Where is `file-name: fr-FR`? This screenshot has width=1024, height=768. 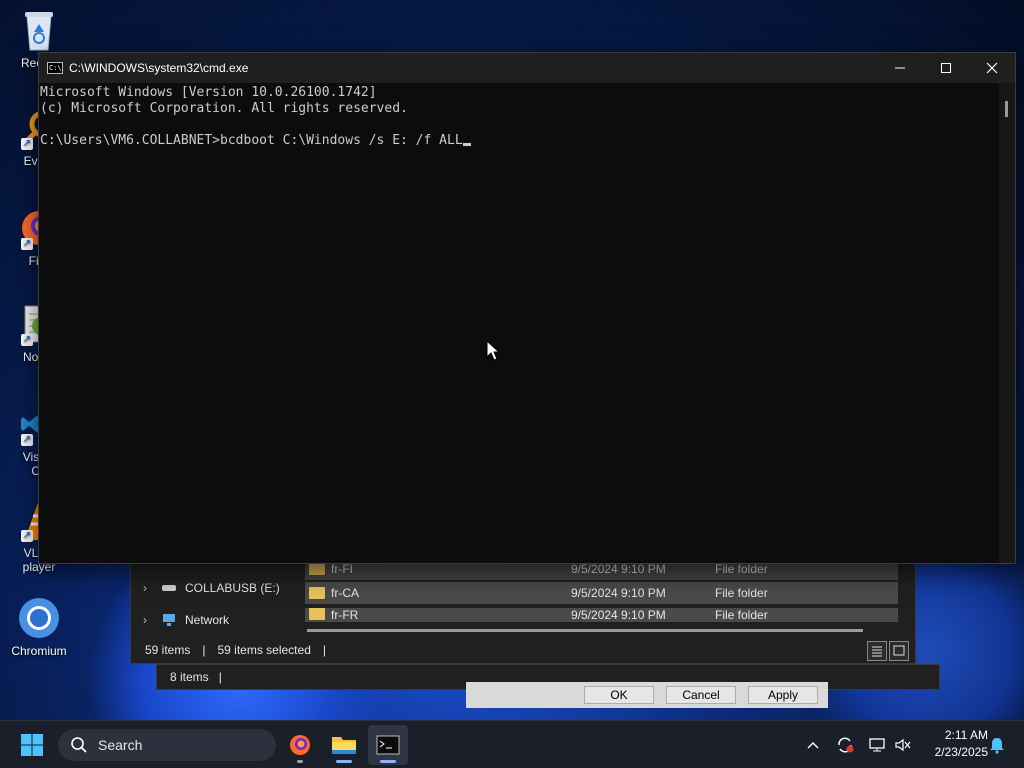
file-name: fr-FR is located at coordinates (345, 615).